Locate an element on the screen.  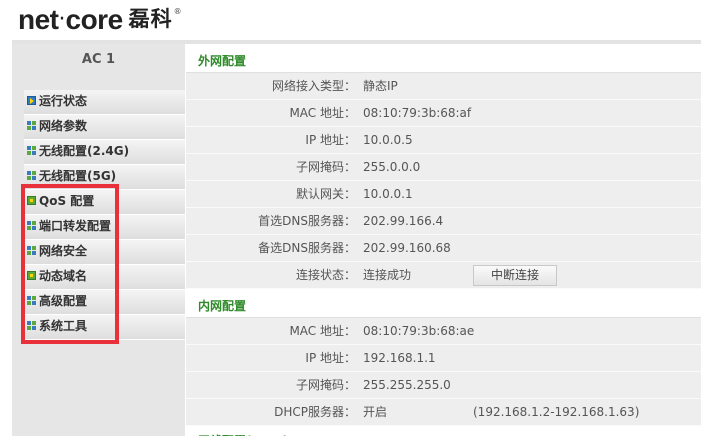
field-label: 连接状态： is located at coordinates (325, 275).